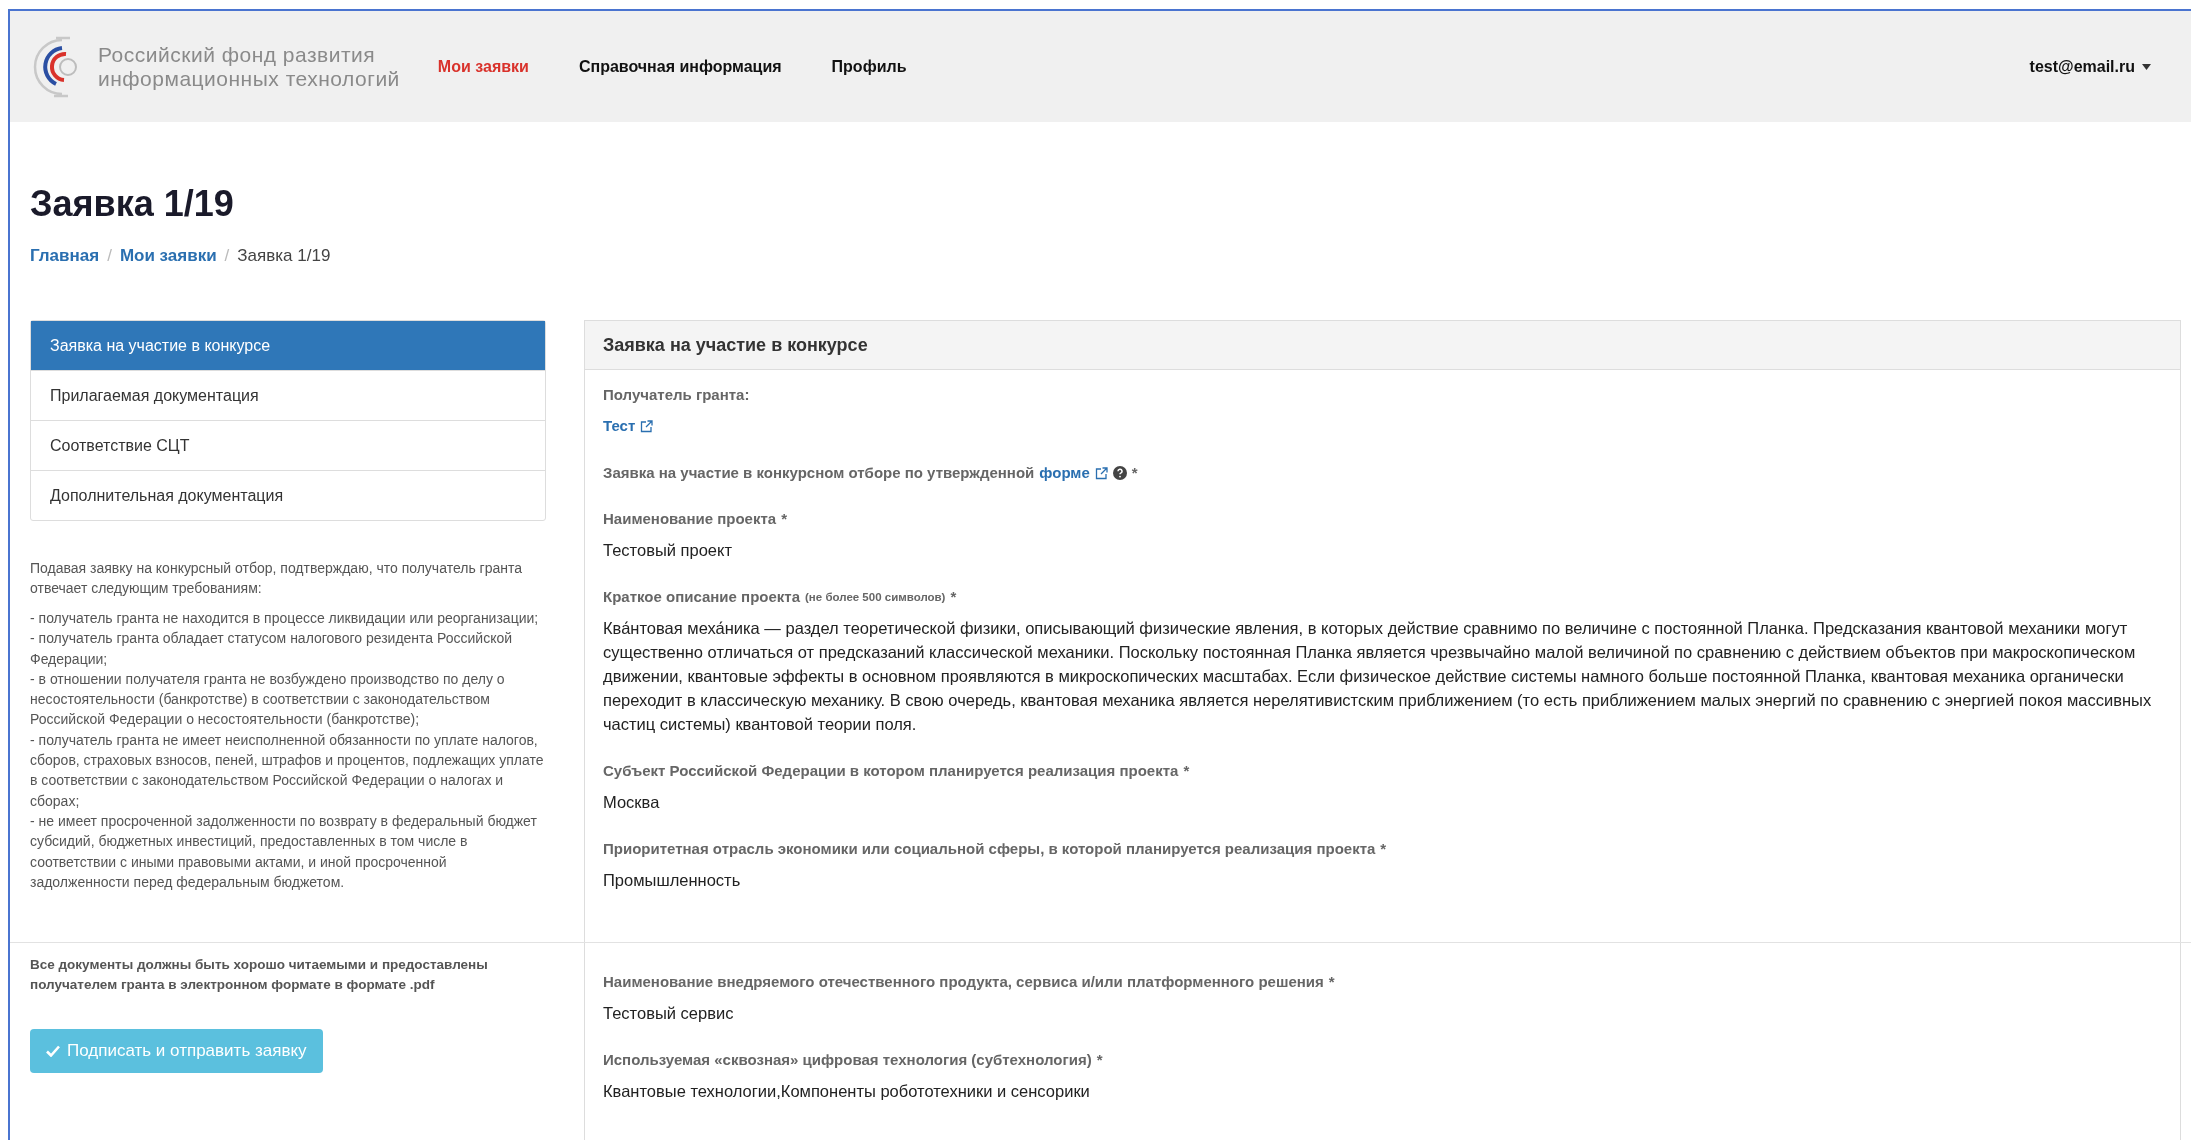  I want to click on field-value: Москва, so click(632, 802).